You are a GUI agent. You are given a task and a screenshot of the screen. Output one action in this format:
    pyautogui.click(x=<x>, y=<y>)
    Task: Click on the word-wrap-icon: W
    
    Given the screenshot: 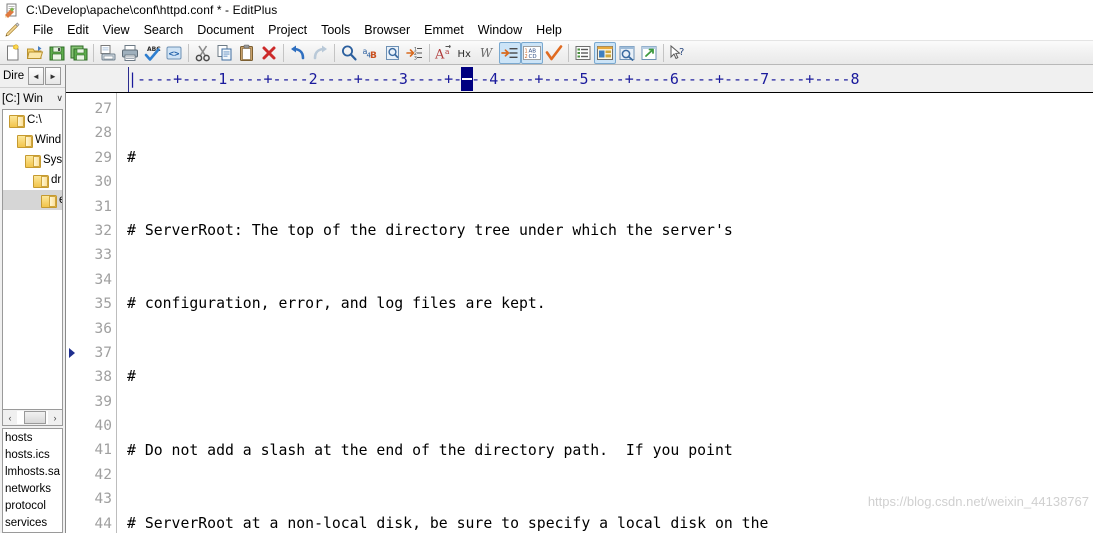 What is the action you would take?
    pyautogui.click(x=488, y=53)
    